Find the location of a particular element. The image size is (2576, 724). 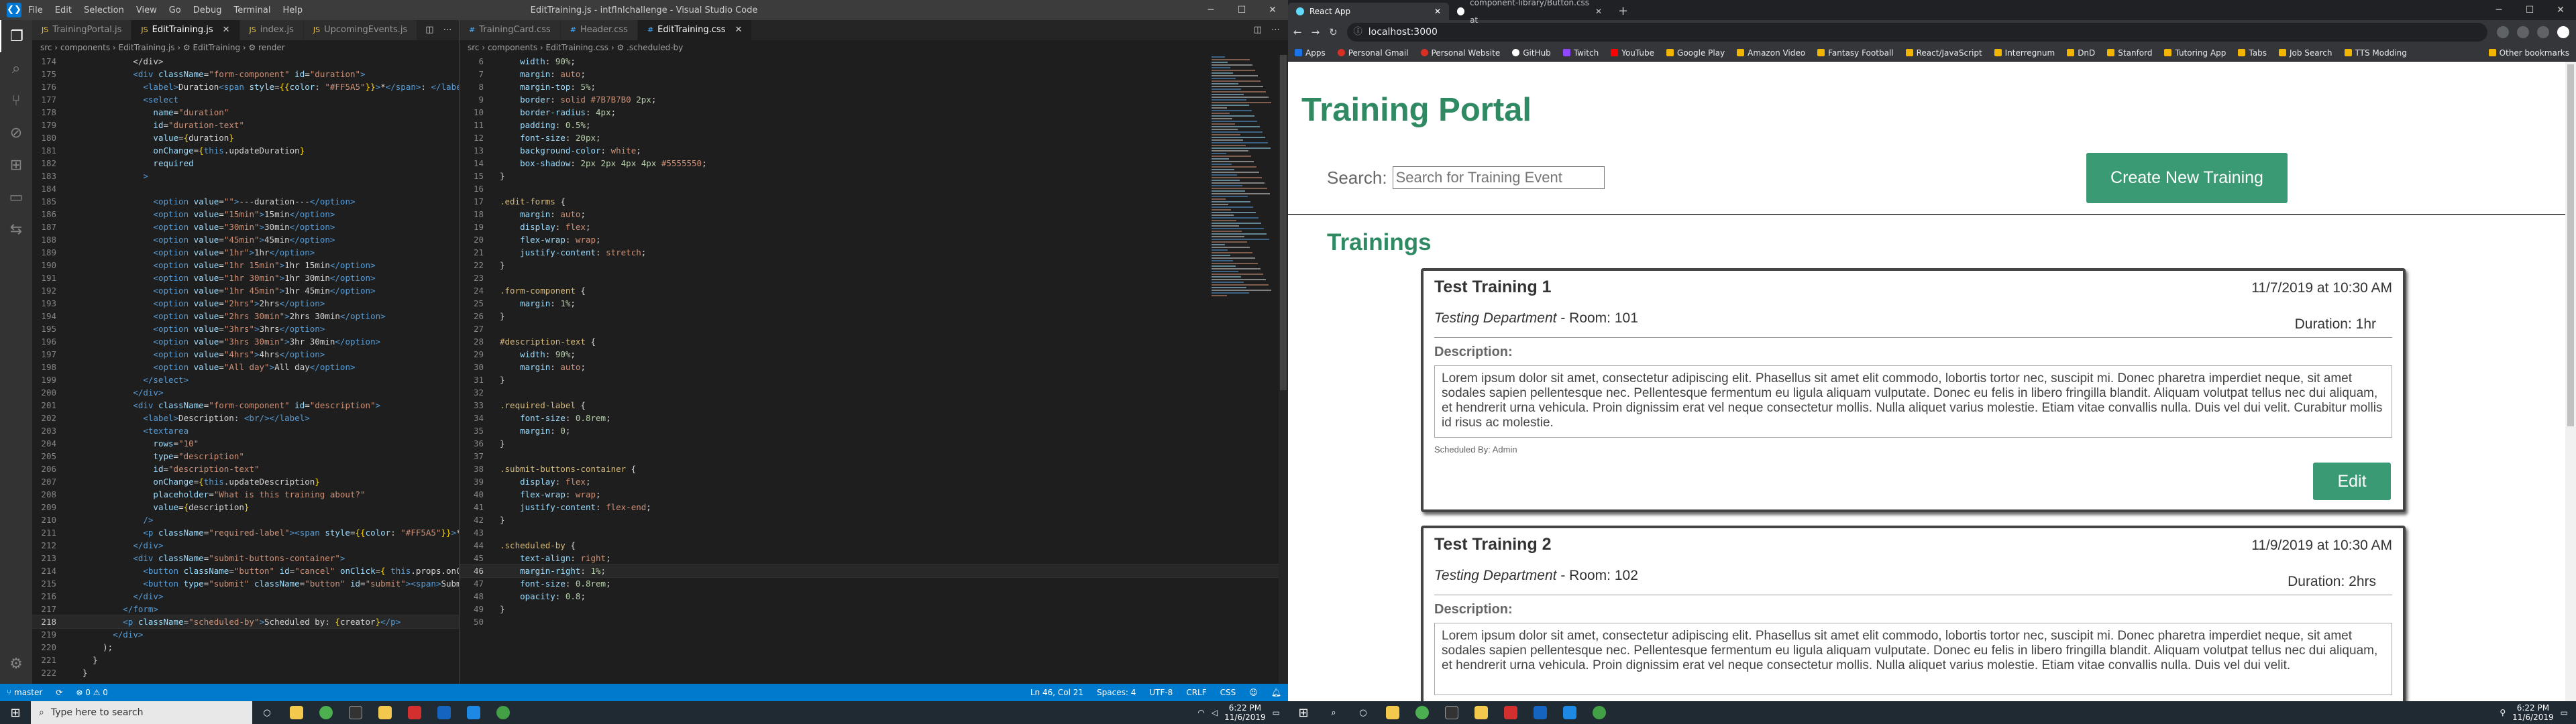

code-line: 46 margin-right: 1%; is located at coordinates (874, 571).